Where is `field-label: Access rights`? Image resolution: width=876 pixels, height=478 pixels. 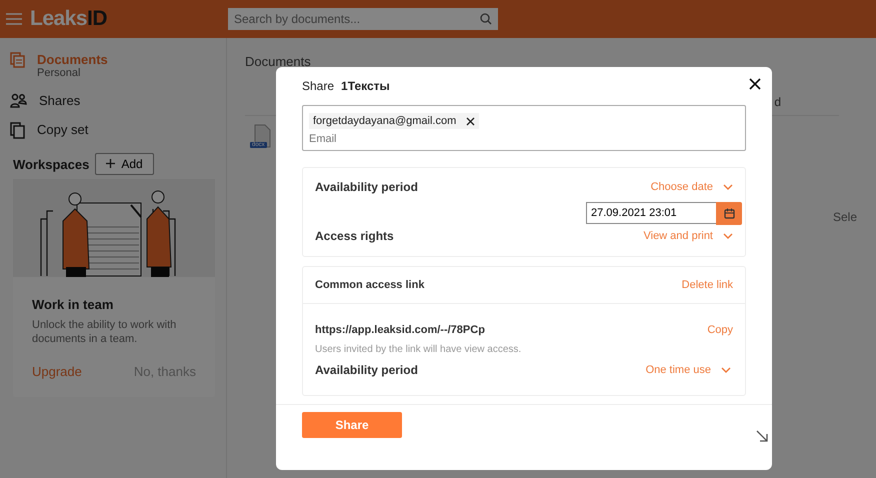
field-label: Access rights is located at coordinates (354, 236).